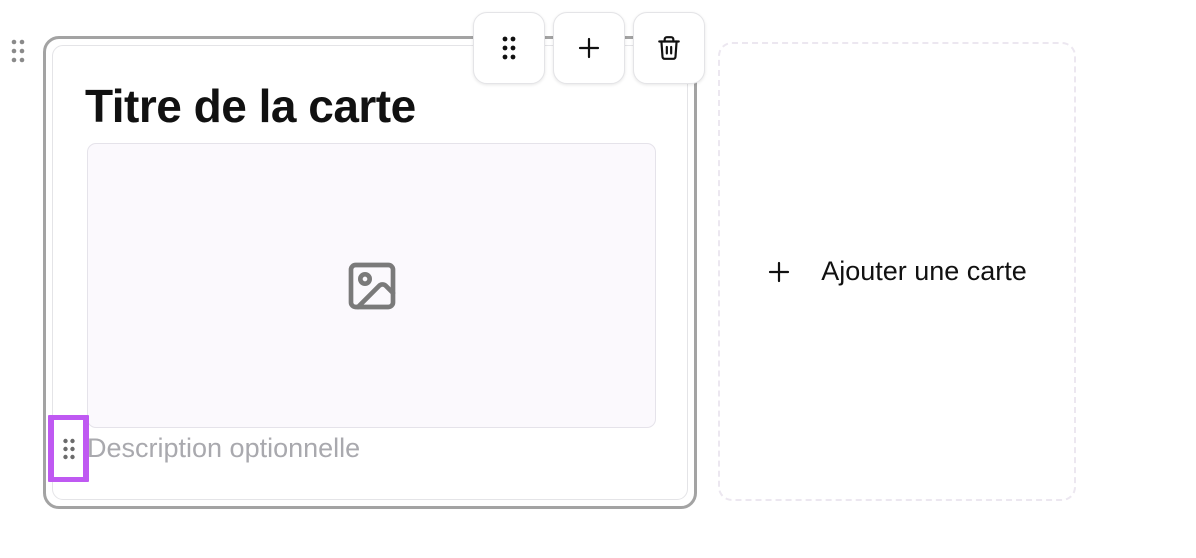  What do you see at coordinates (250, 106) in the screenshot?
I see `card-title: Titre de la carte` at bounding box center [250, 106].